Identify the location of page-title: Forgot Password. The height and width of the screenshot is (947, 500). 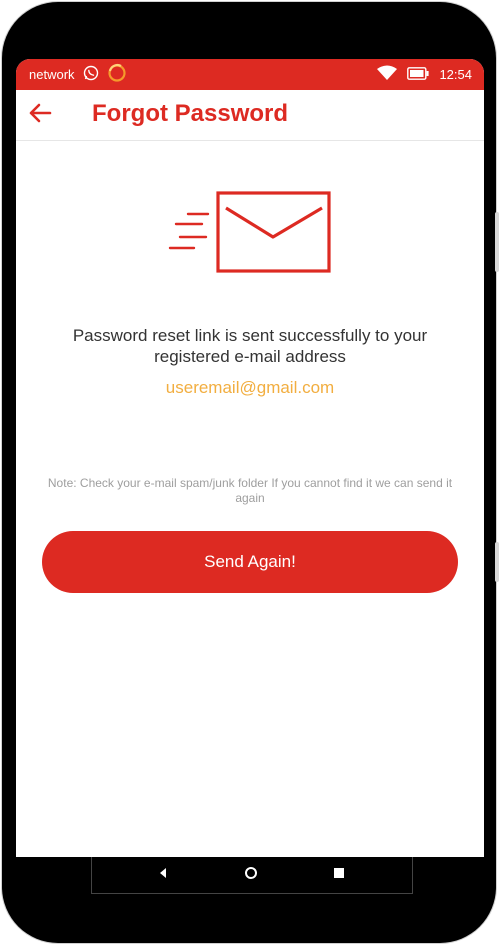
(190, 113).